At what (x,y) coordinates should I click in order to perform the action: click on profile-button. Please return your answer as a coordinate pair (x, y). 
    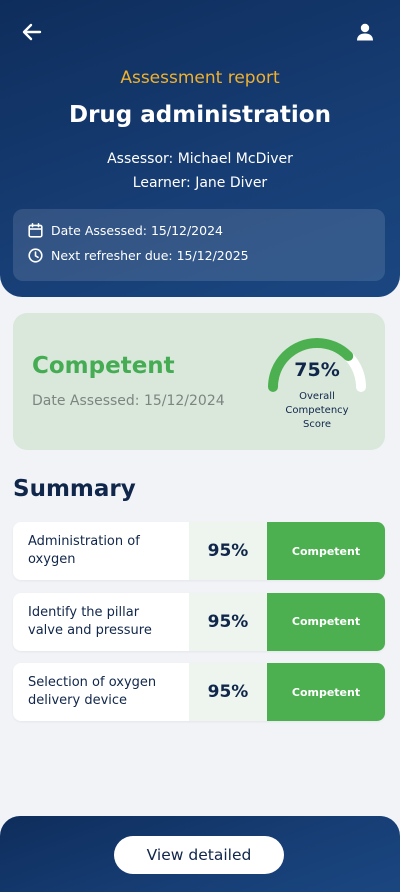
    Looking at the image, I should click on (365, 32).